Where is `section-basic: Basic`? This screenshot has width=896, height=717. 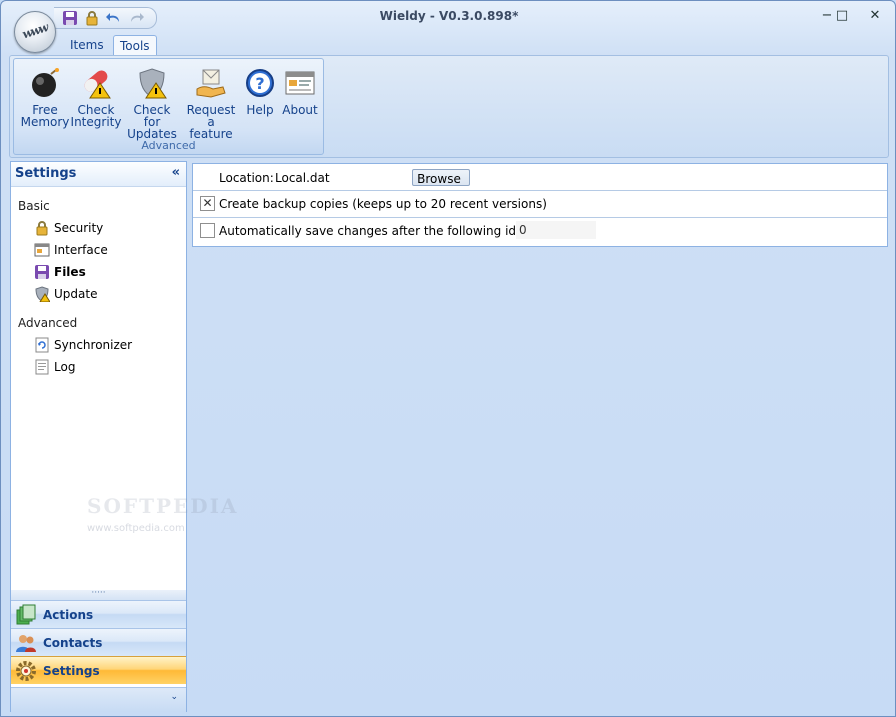 section-basic: Basic is located at coordinates (34, 206).